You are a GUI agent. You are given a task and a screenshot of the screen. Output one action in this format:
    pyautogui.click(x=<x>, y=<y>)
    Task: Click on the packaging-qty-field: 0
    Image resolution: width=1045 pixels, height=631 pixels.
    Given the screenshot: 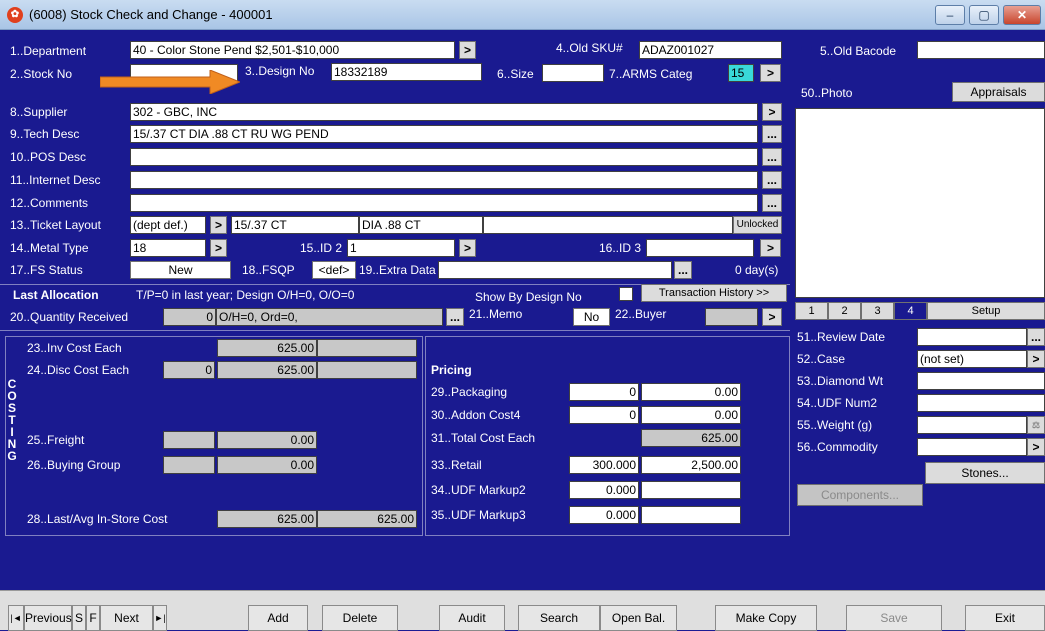 What is the action you would take?
    pyautogui.click(x=604, y=392)
    